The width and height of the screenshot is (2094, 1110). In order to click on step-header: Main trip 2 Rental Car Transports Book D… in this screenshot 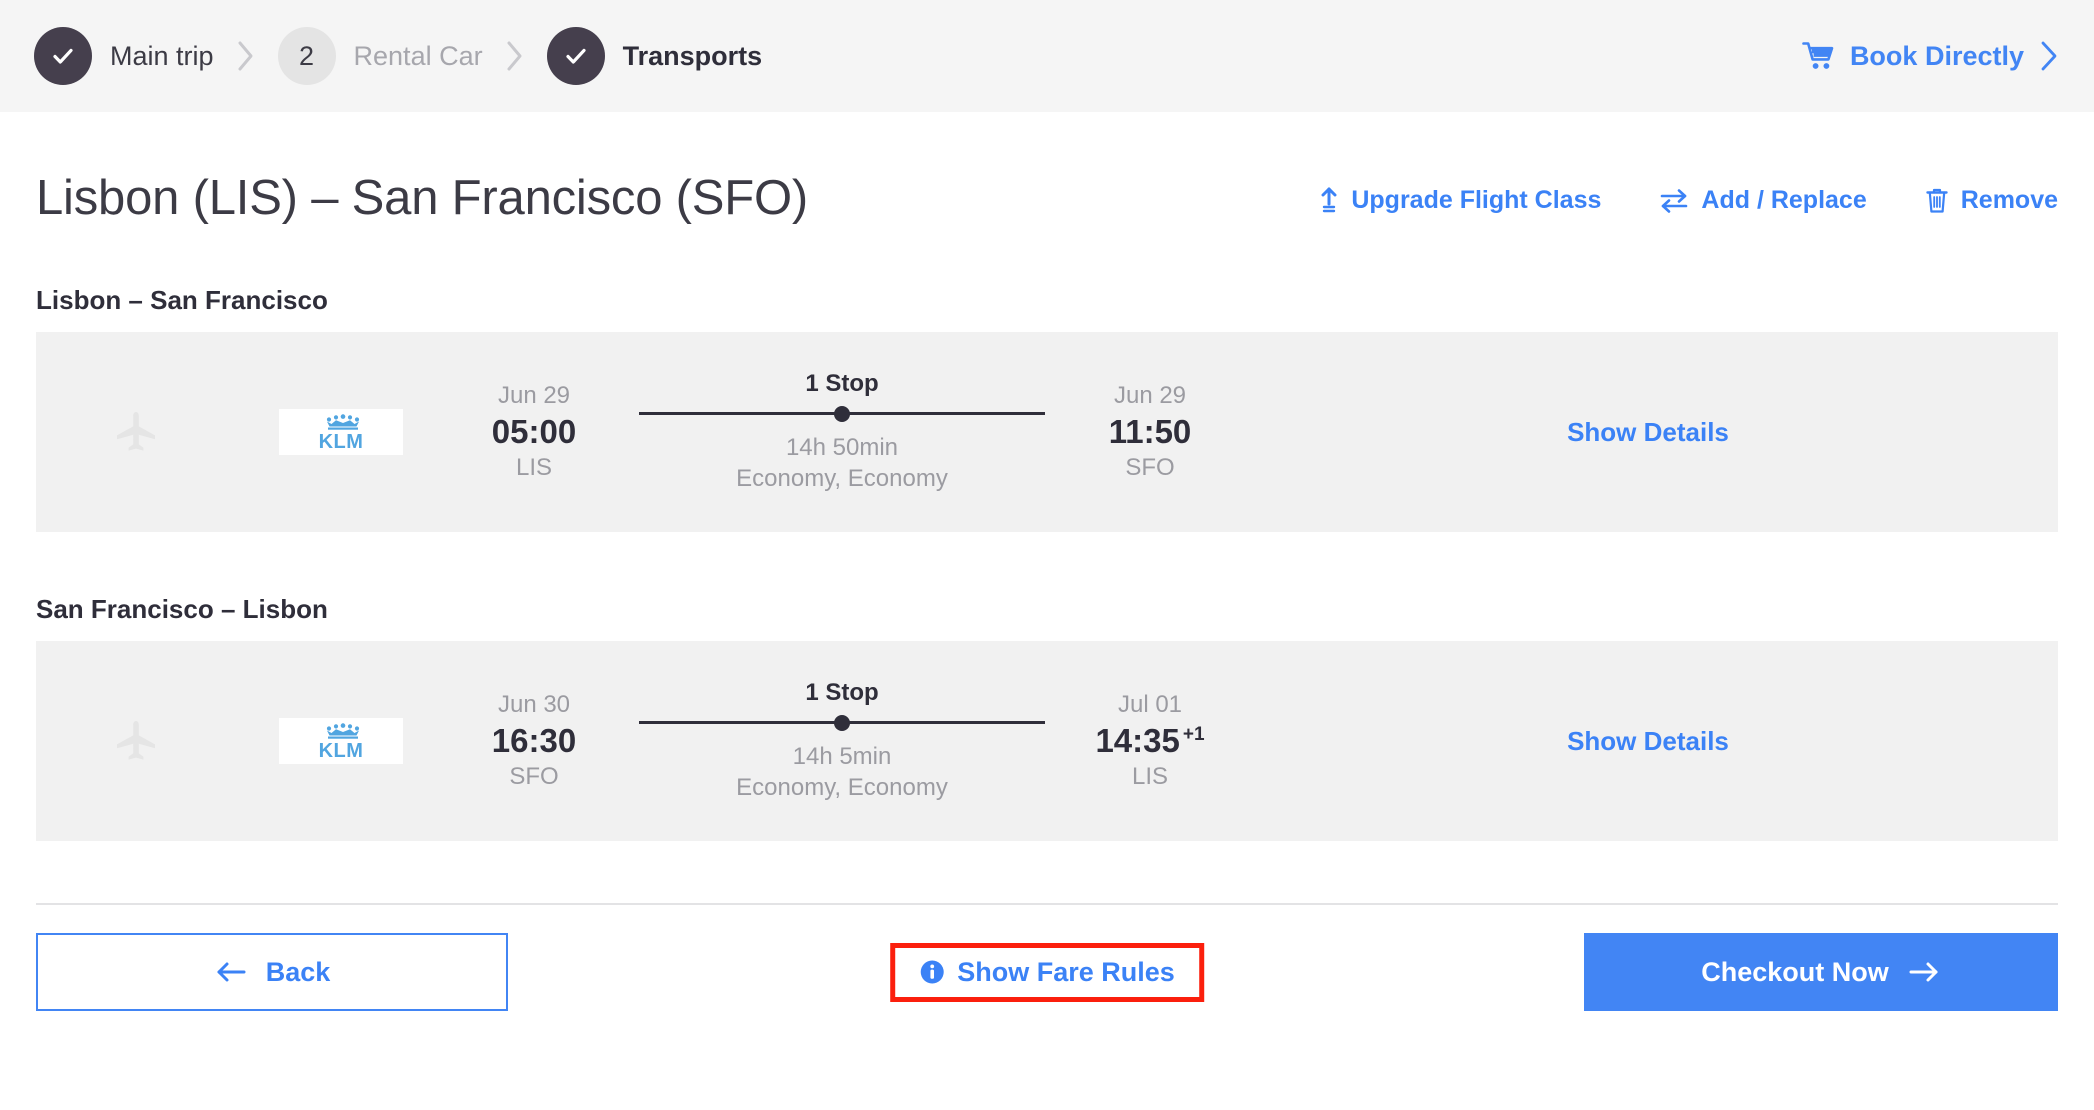, I will do `click(1047, 56)`.